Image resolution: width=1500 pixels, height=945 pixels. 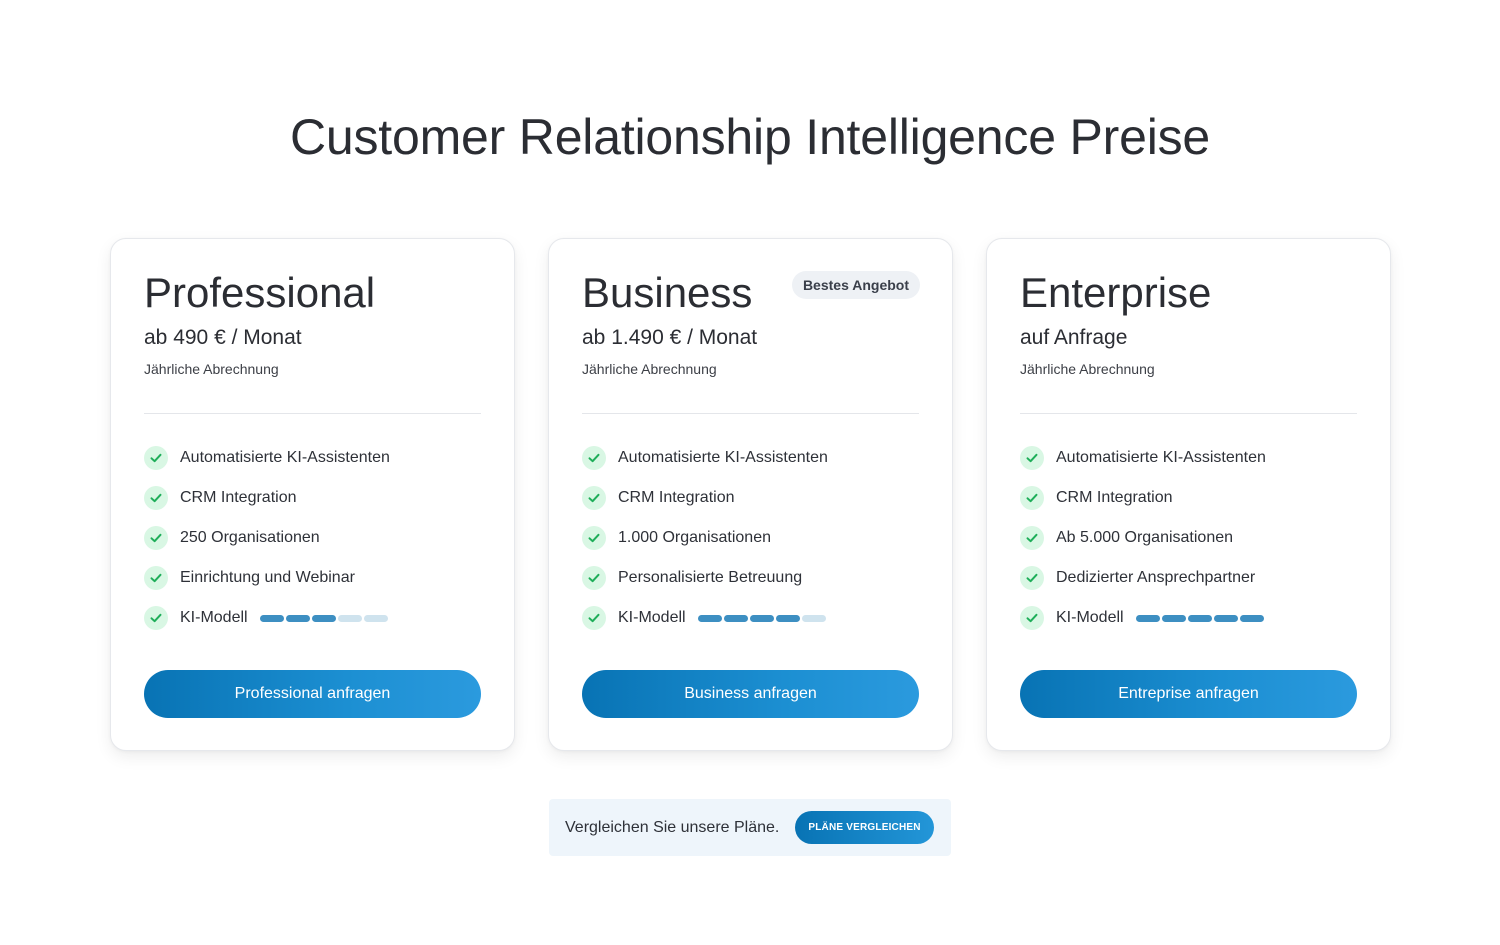 I want to click on feature-item: Ab 5.000 Organisationen, so click(x=1188, y=538).